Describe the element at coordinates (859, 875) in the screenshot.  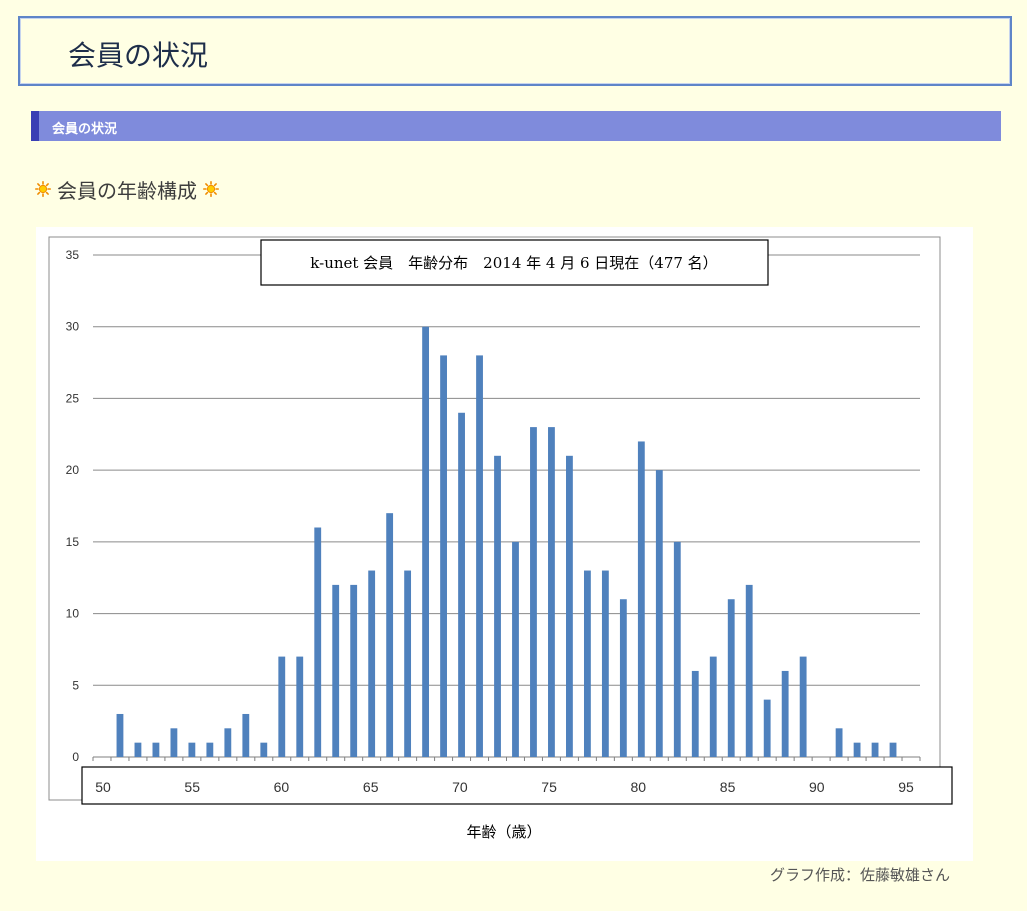
I see `chart-credit: グラフ作成：佐藤敏雄さん` at that location.